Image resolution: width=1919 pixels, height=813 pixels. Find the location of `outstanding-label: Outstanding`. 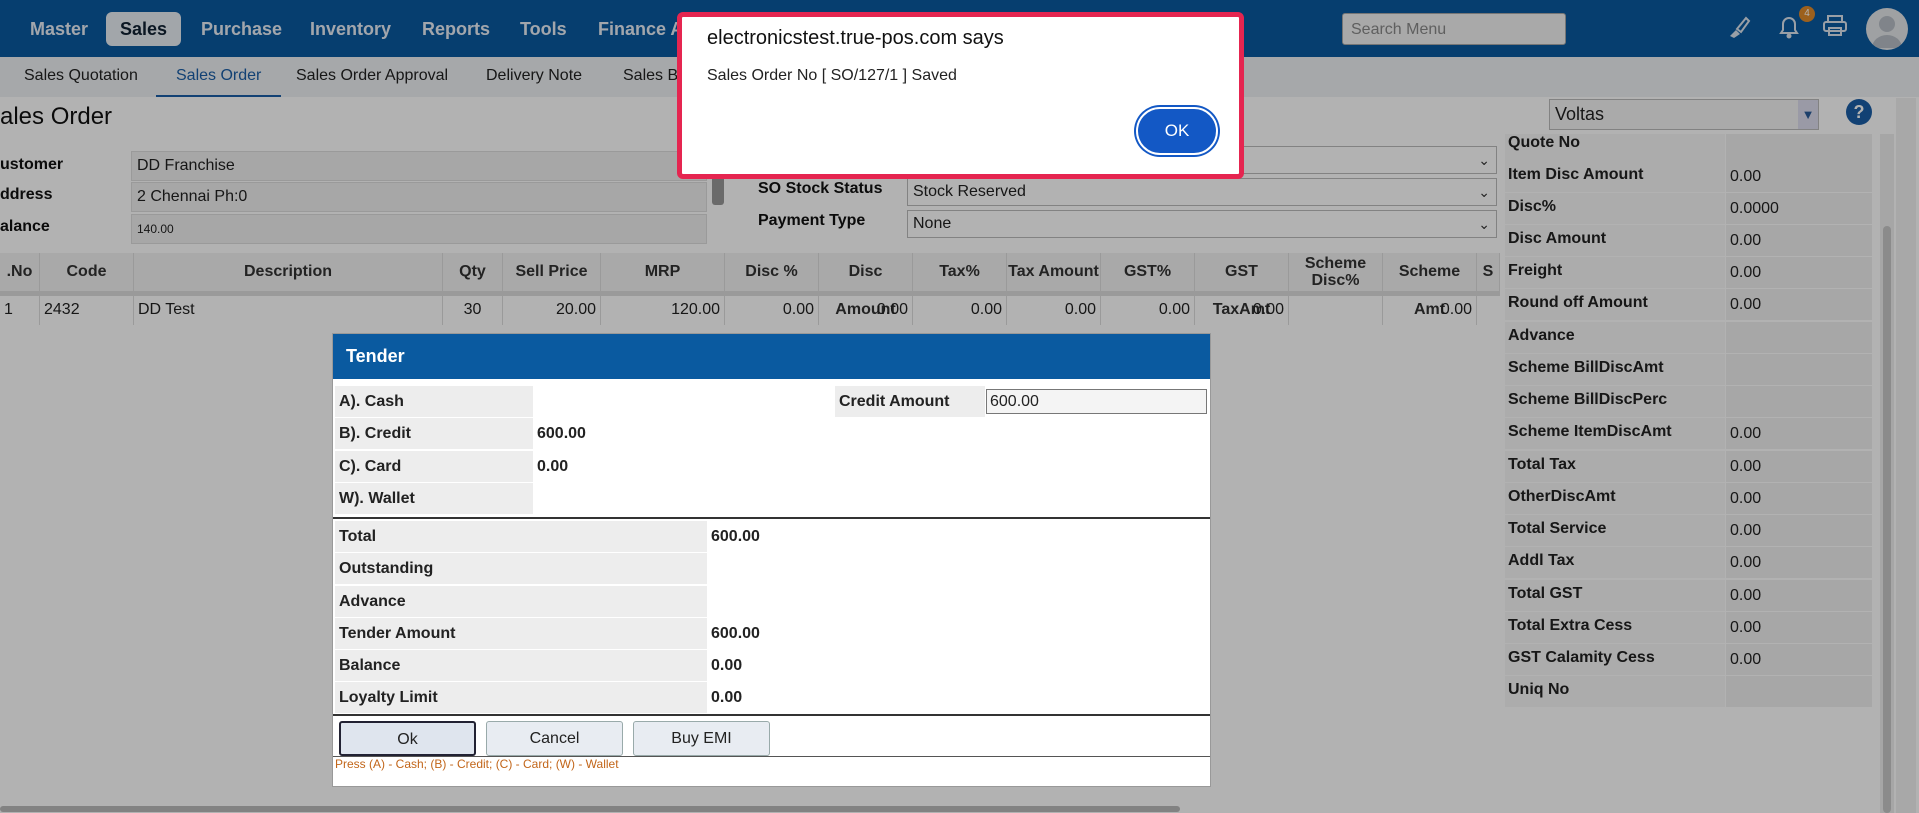

outstanding-label: Outstanding is located at coordinates (521, 568).